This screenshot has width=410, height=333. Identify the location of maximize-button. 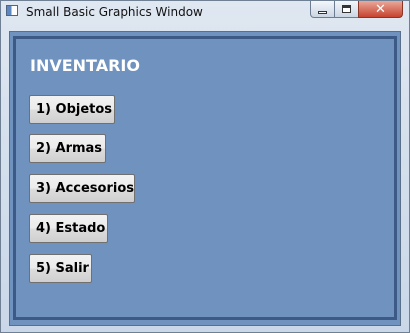
(346, 9).